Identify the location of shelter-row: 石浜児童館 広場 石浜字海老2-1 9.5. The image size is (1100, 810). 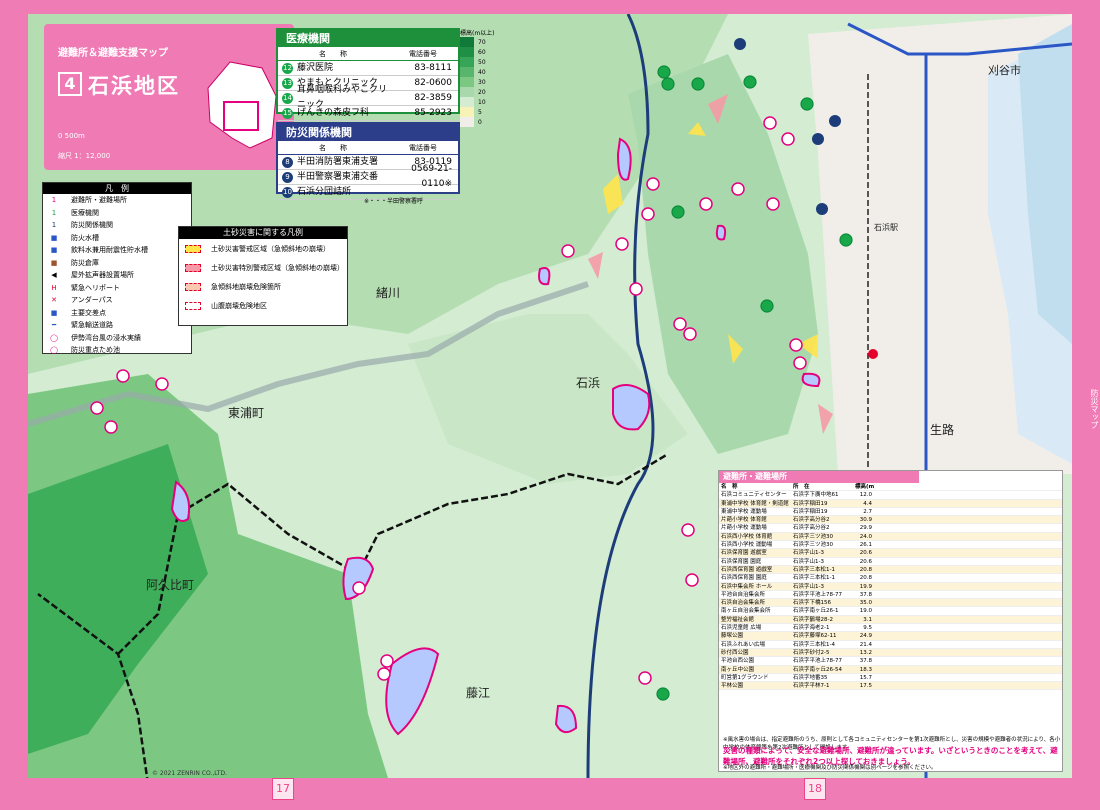
(890, 628).